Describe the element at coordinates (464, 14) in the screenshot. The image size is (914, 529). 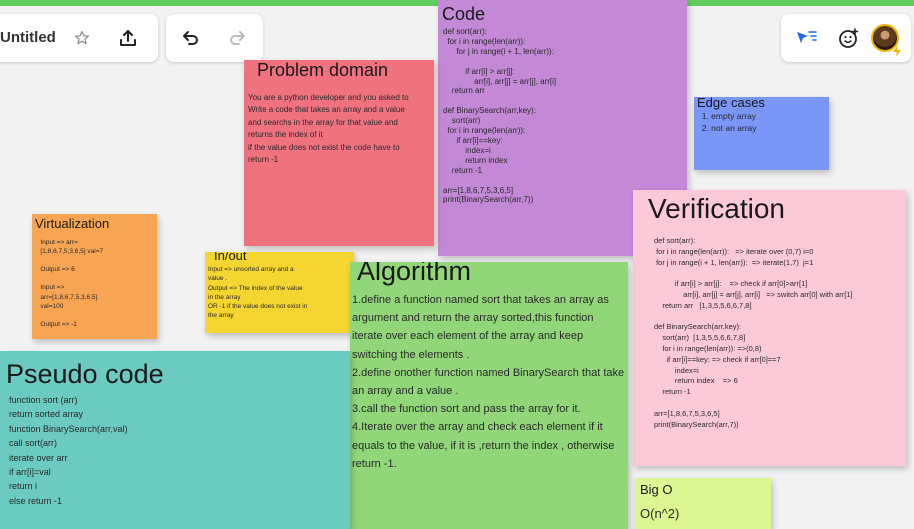
I see `note-title: Code` at that location.